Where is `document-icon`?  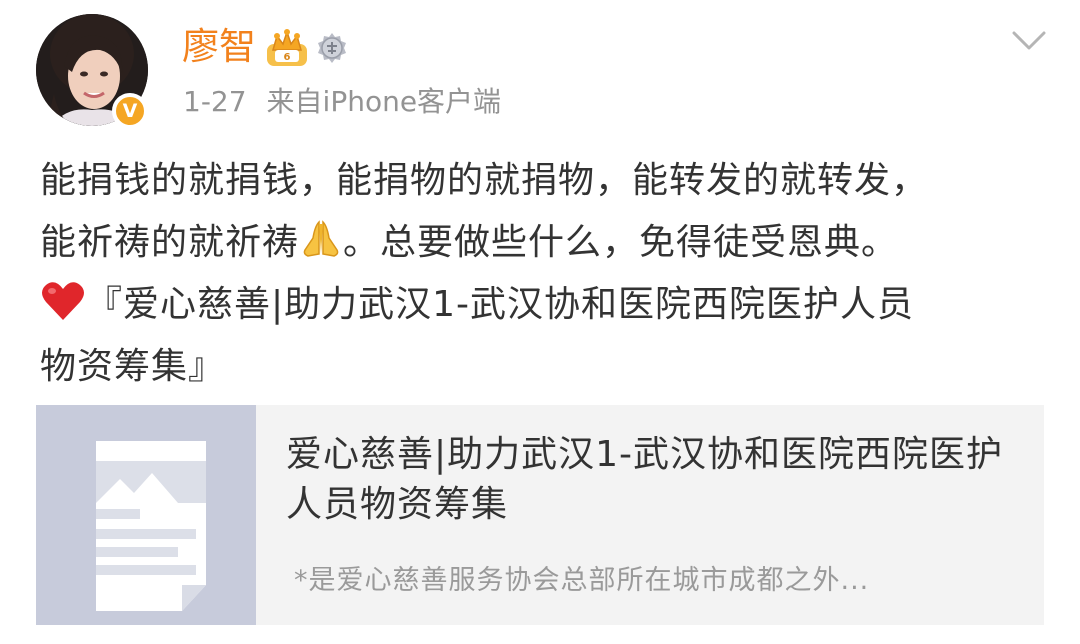
document-icon is located at coordinates (146, 515).